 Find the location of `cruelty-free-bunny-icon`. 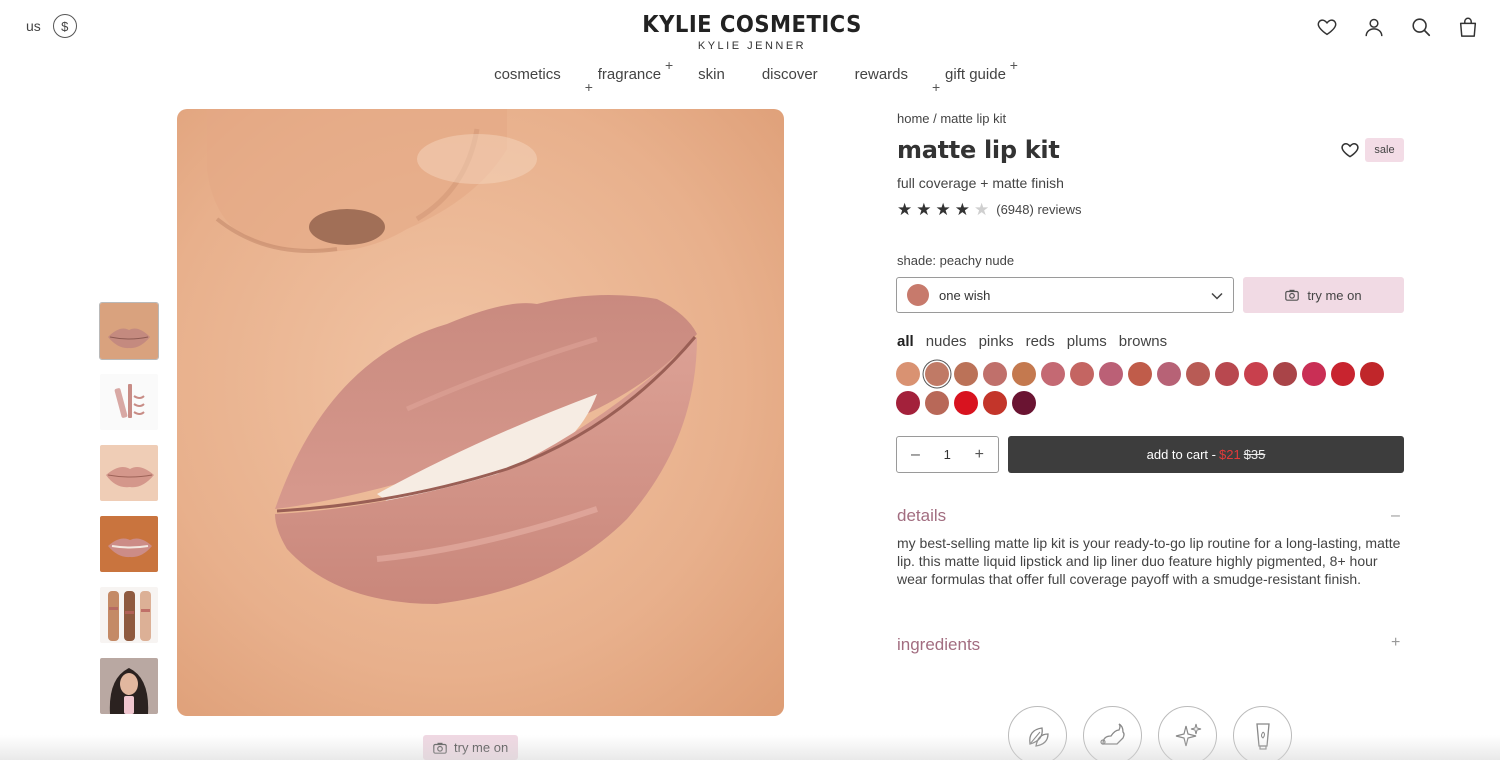

cruelty-free-bunny-icon is located at coordinates (1112, 733).